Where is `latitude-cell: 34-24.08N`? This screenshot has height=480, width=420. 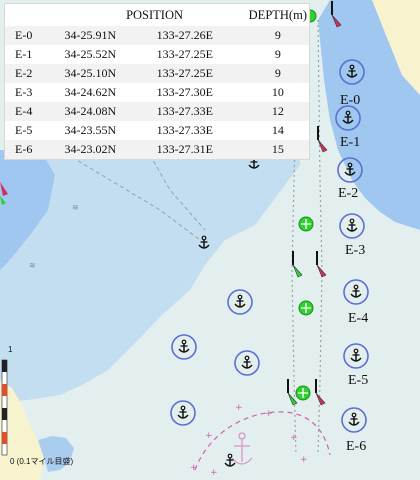 latitude-cell: 34-24.08N is located at coordinates (90, 111).